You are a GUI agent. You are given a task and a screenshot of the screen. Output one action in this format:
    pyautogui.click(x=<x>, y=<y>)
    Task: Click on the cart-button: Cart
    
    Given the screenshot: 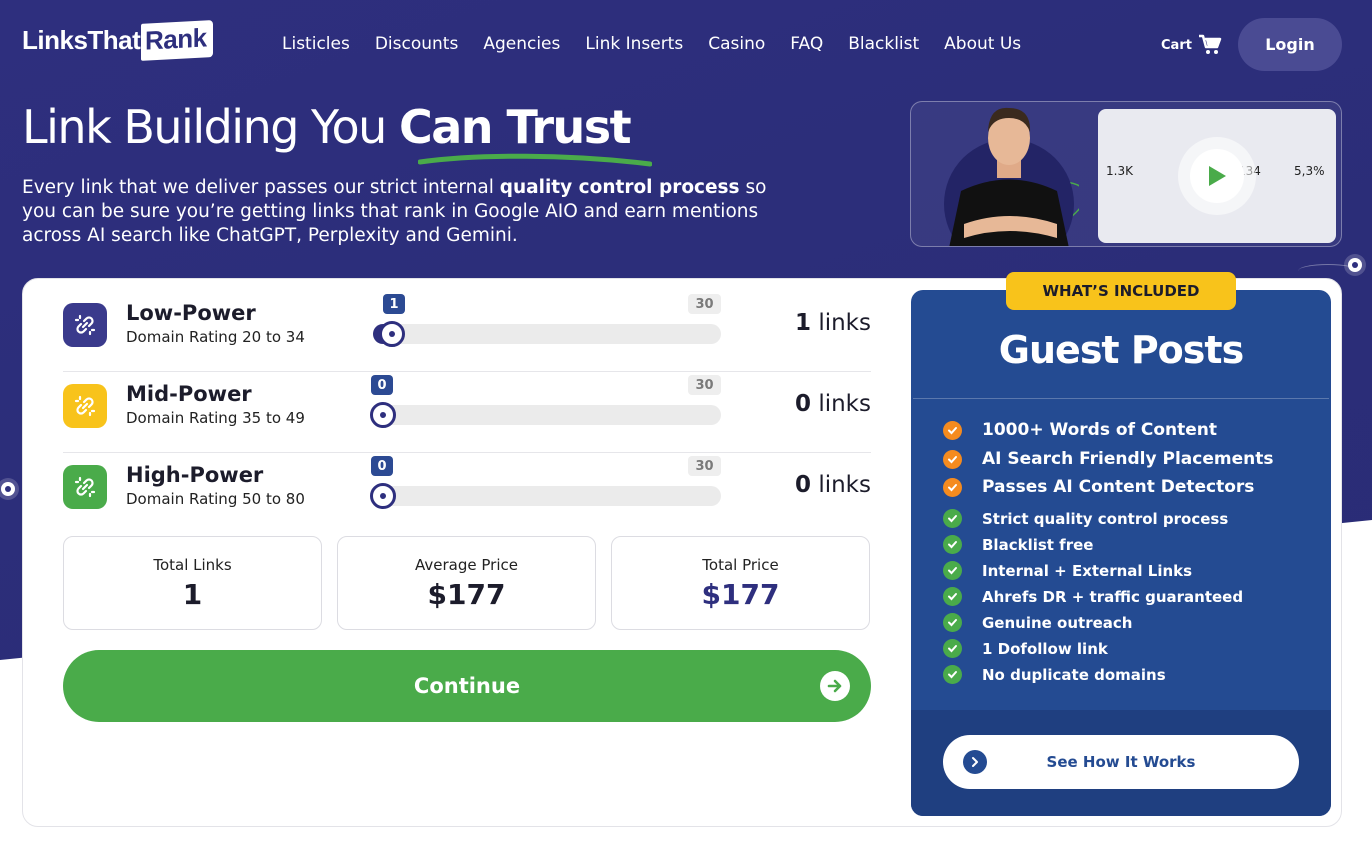 What is the action you would take?
    pyautogui.click(x=1191, y=45)
    